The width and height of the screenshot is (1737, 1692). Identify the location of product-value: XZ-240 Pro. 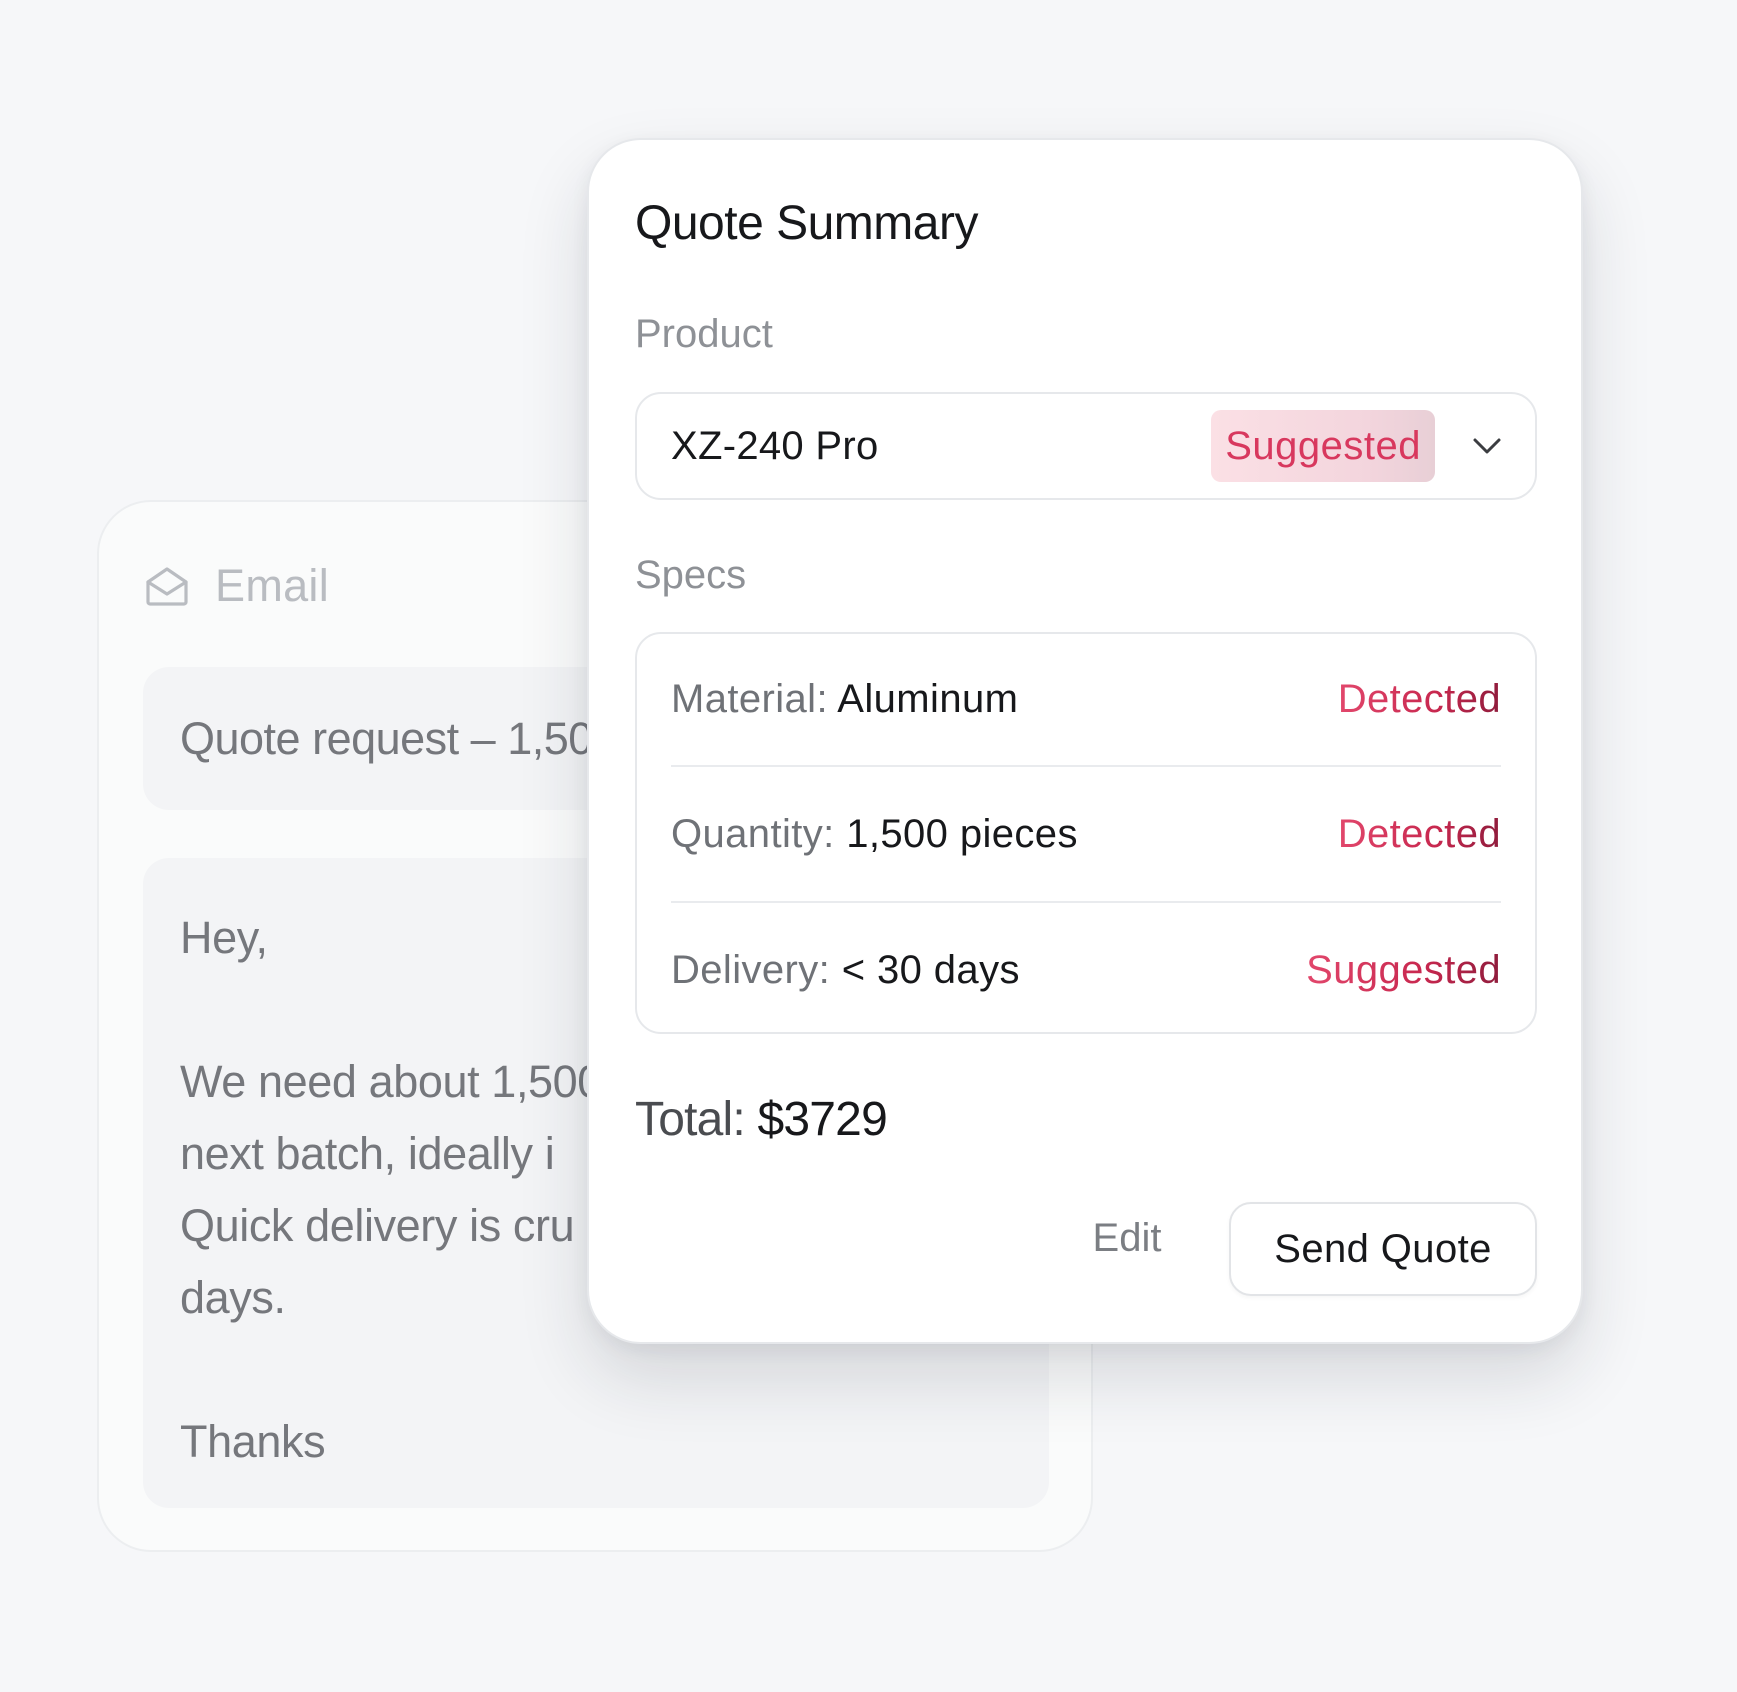
(775, 445).